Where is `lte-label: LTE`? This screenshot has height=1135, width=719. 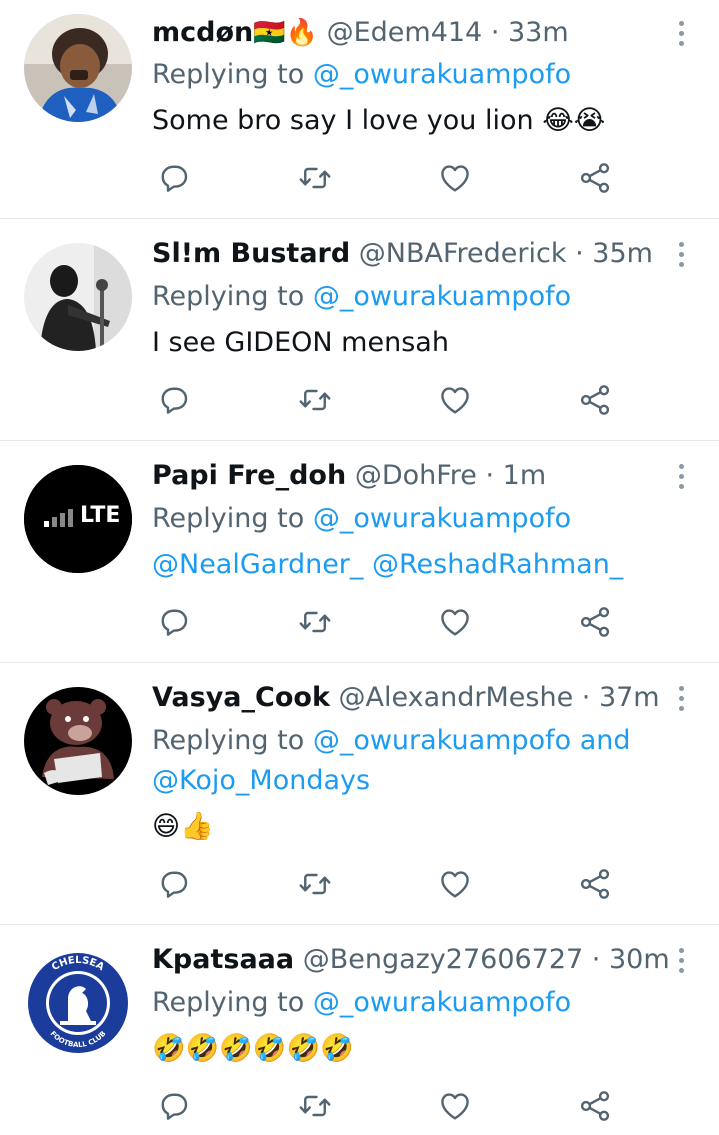
lte-label: LTE is located at coordinates (100, 515).